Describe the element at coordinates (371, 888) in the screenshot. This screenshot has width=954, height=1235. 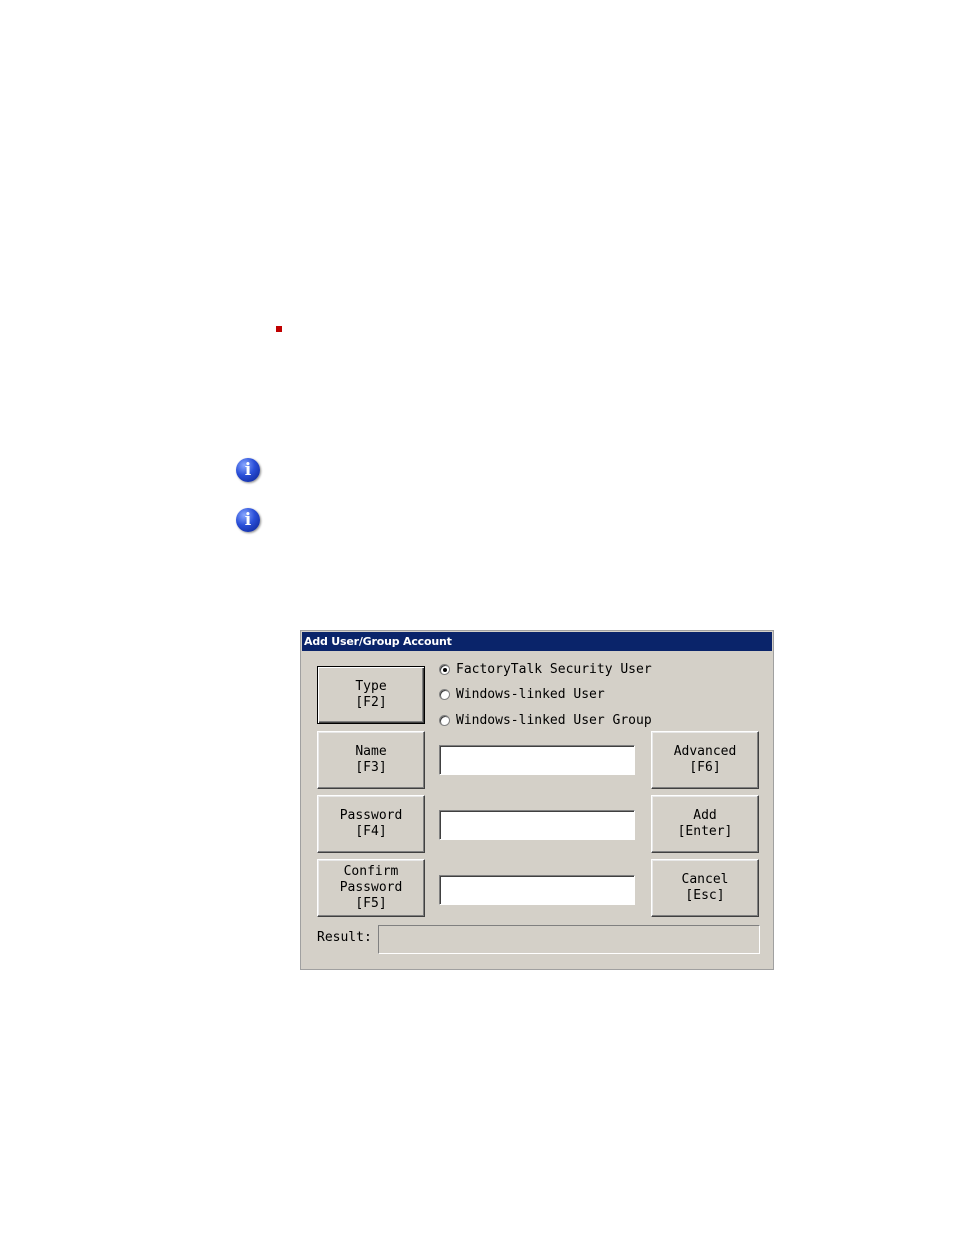
I see `confirm-password-button: Confirm Password [F5]` at that location.